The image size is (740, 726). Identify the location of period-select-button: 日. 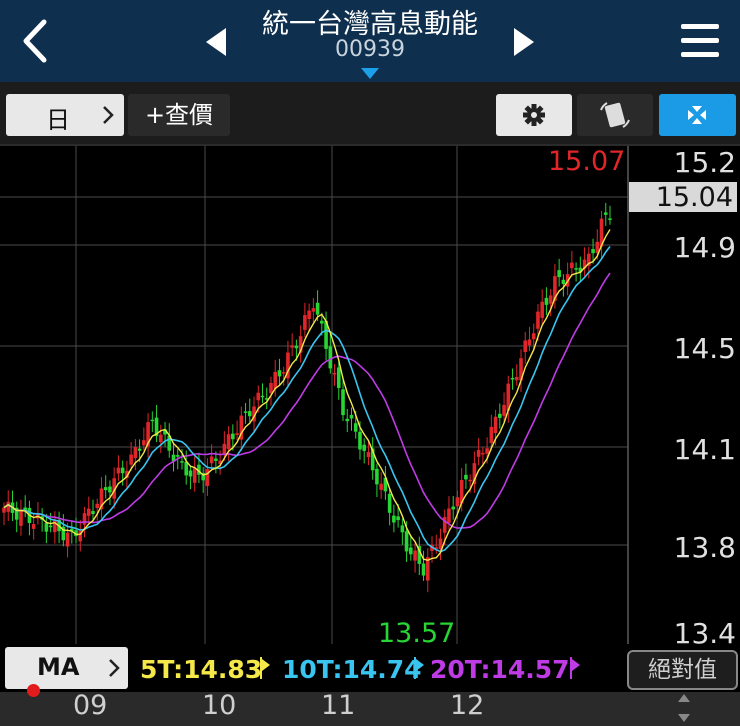
(65, 115).